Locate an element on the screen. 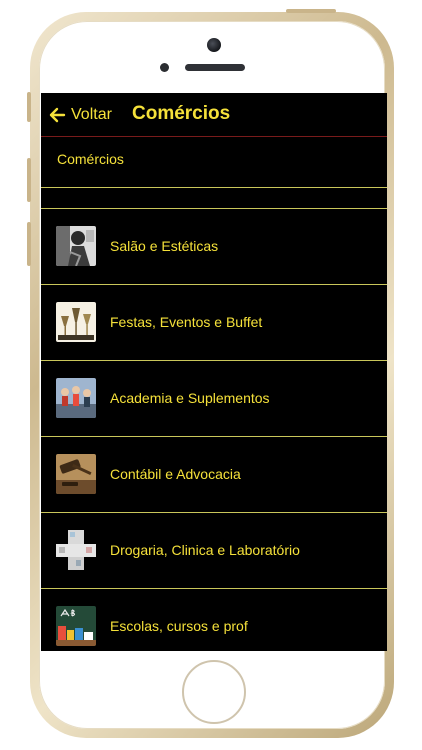  category-label: Contábil e Advocacia is located at coordinates (175, 474).